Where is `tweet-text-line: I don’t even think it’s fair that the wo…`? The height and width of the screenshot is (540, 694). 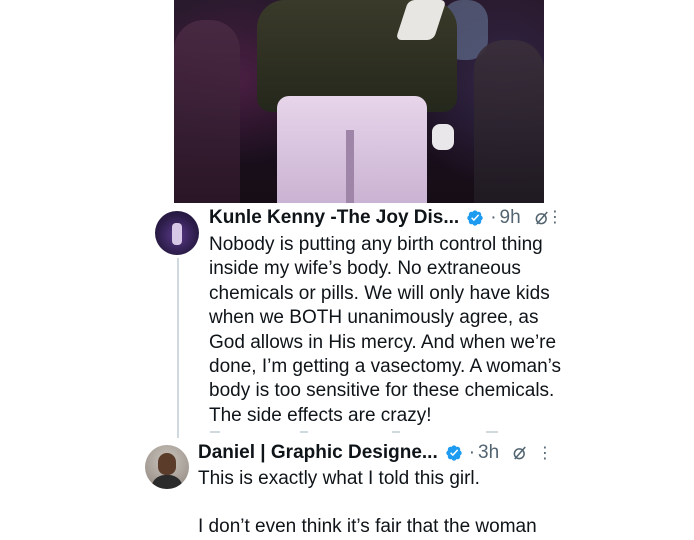
tweet-text-line: I don’t even think it’s fair that the wo… is located at coordinates (367, 527).